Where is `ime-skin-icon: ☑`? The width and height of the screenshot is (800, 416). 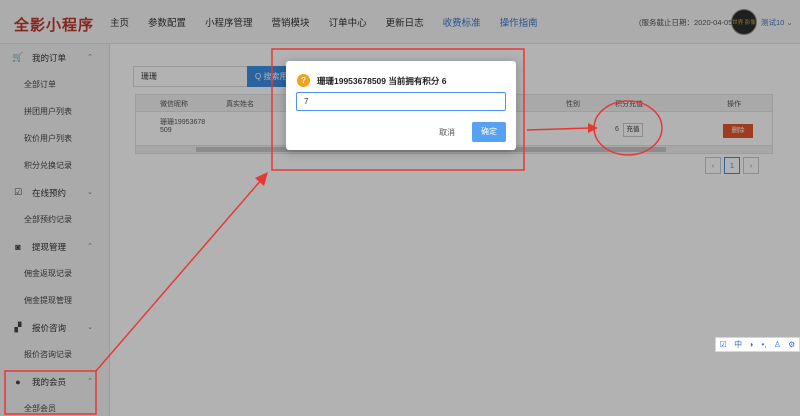 ime-skin-icon: ☑ is located at coordinates (723, 344).